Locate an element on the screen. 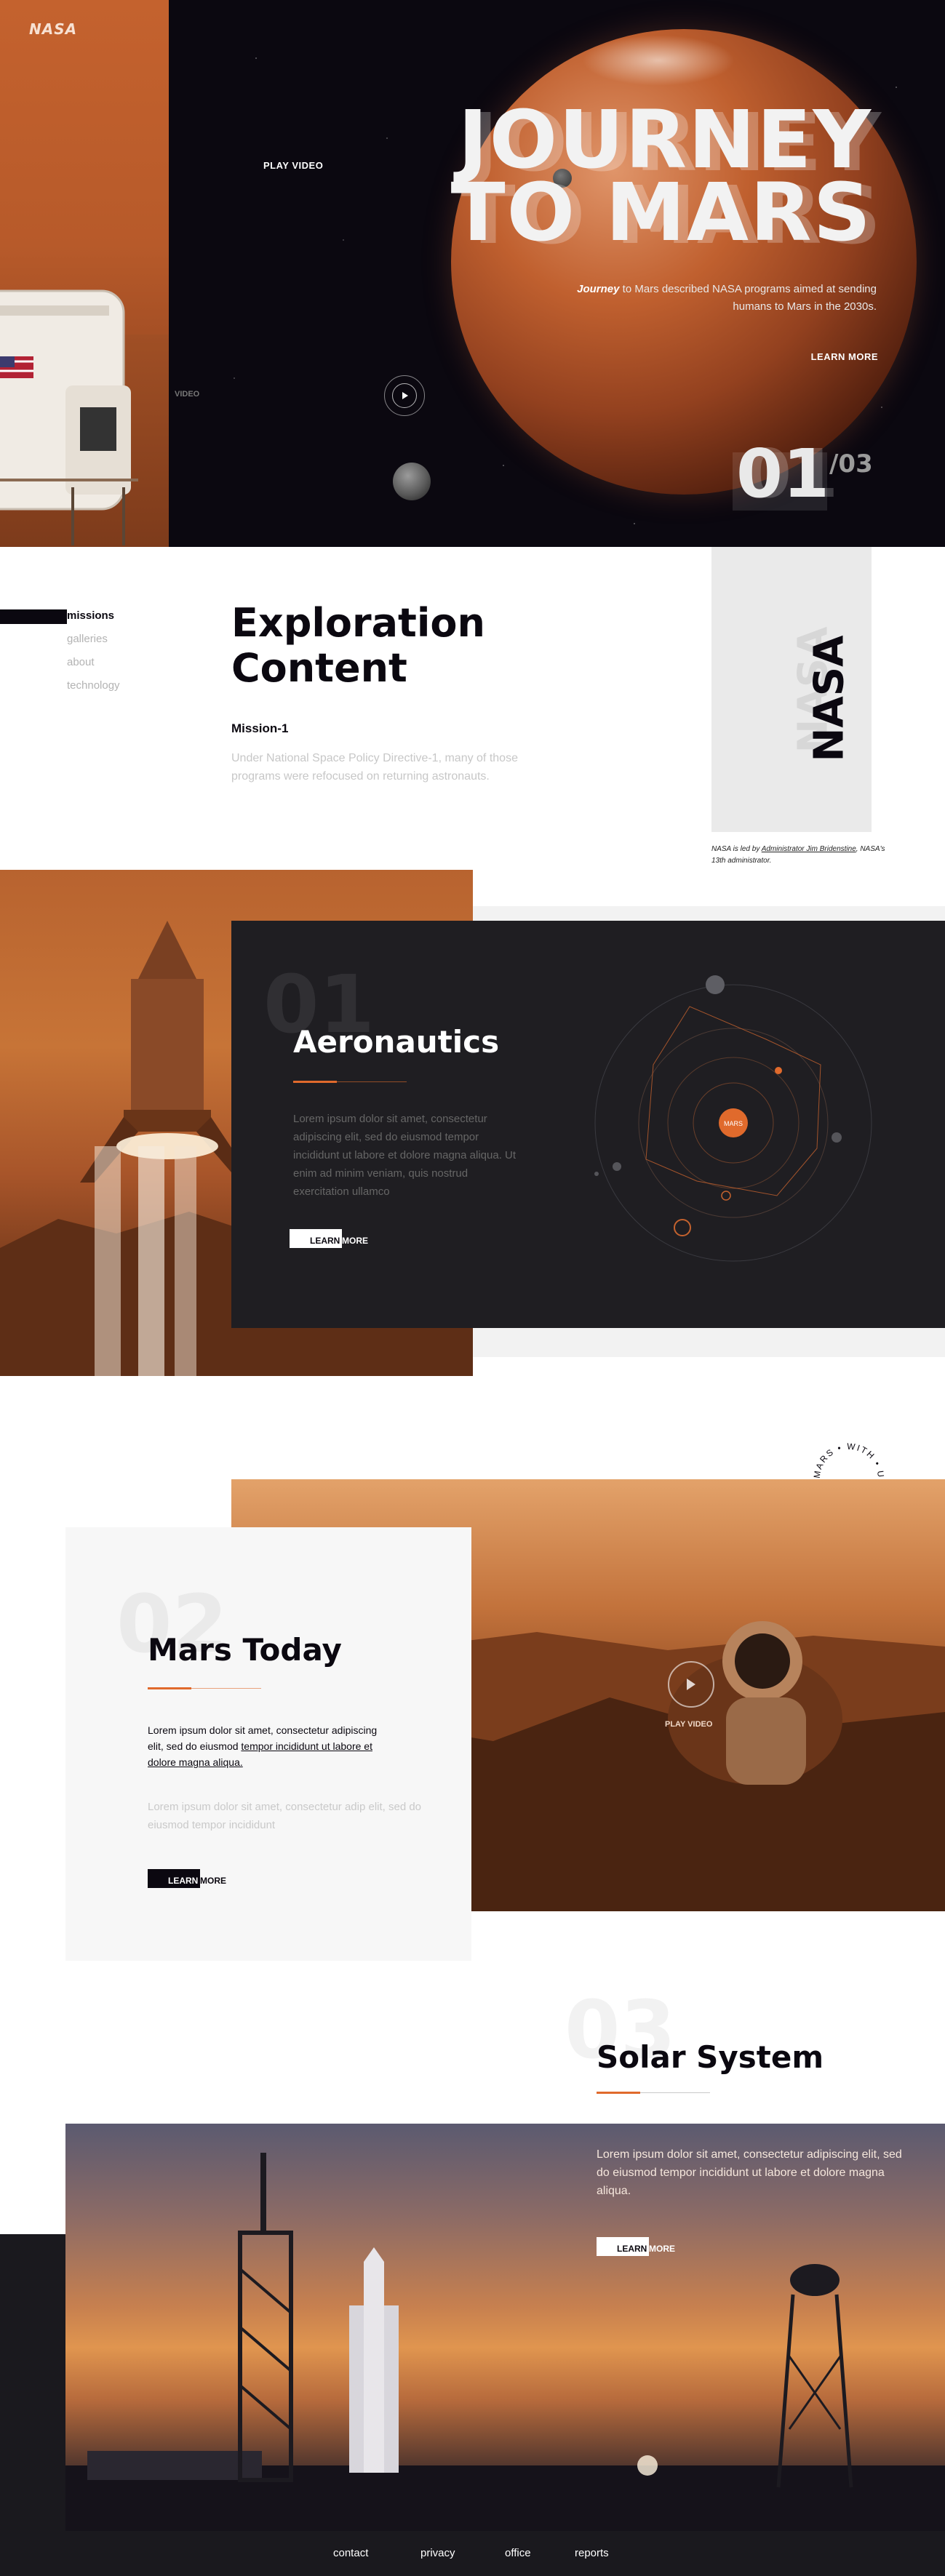 The height and width of the screenshot is (2576, 945). mars-play-video-label: PLAY VIDEO is located at coordinates (688, 1724).